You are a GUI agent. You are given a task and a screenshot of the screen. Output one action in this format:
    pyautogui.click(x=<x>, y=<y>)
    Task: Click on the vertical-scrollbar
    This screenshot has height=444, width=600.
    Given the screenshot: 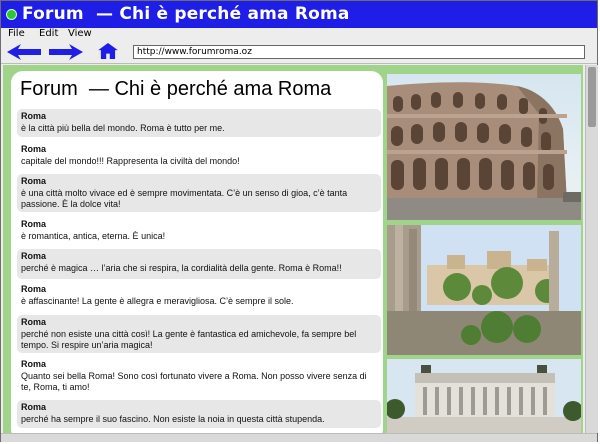 What is the action you would take?
    pyautogui.click(x=591, y=249)
    